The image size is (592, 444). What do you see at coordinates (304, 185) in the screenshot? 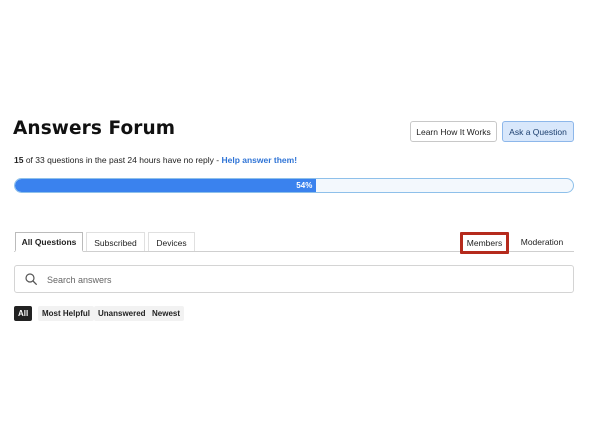
I see `progress-label: 54%` at bounding box center [304, 185].